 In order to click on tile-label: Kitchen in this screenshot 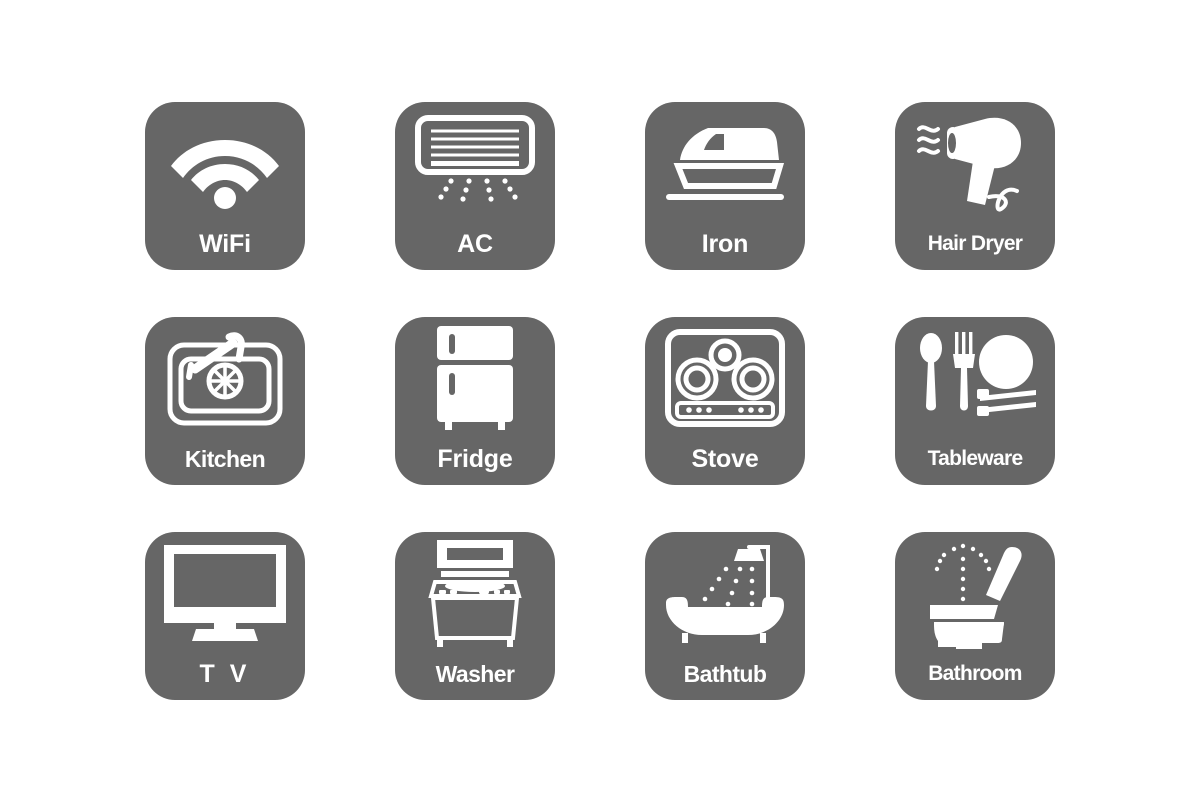, I will do `click(225, 458)`.